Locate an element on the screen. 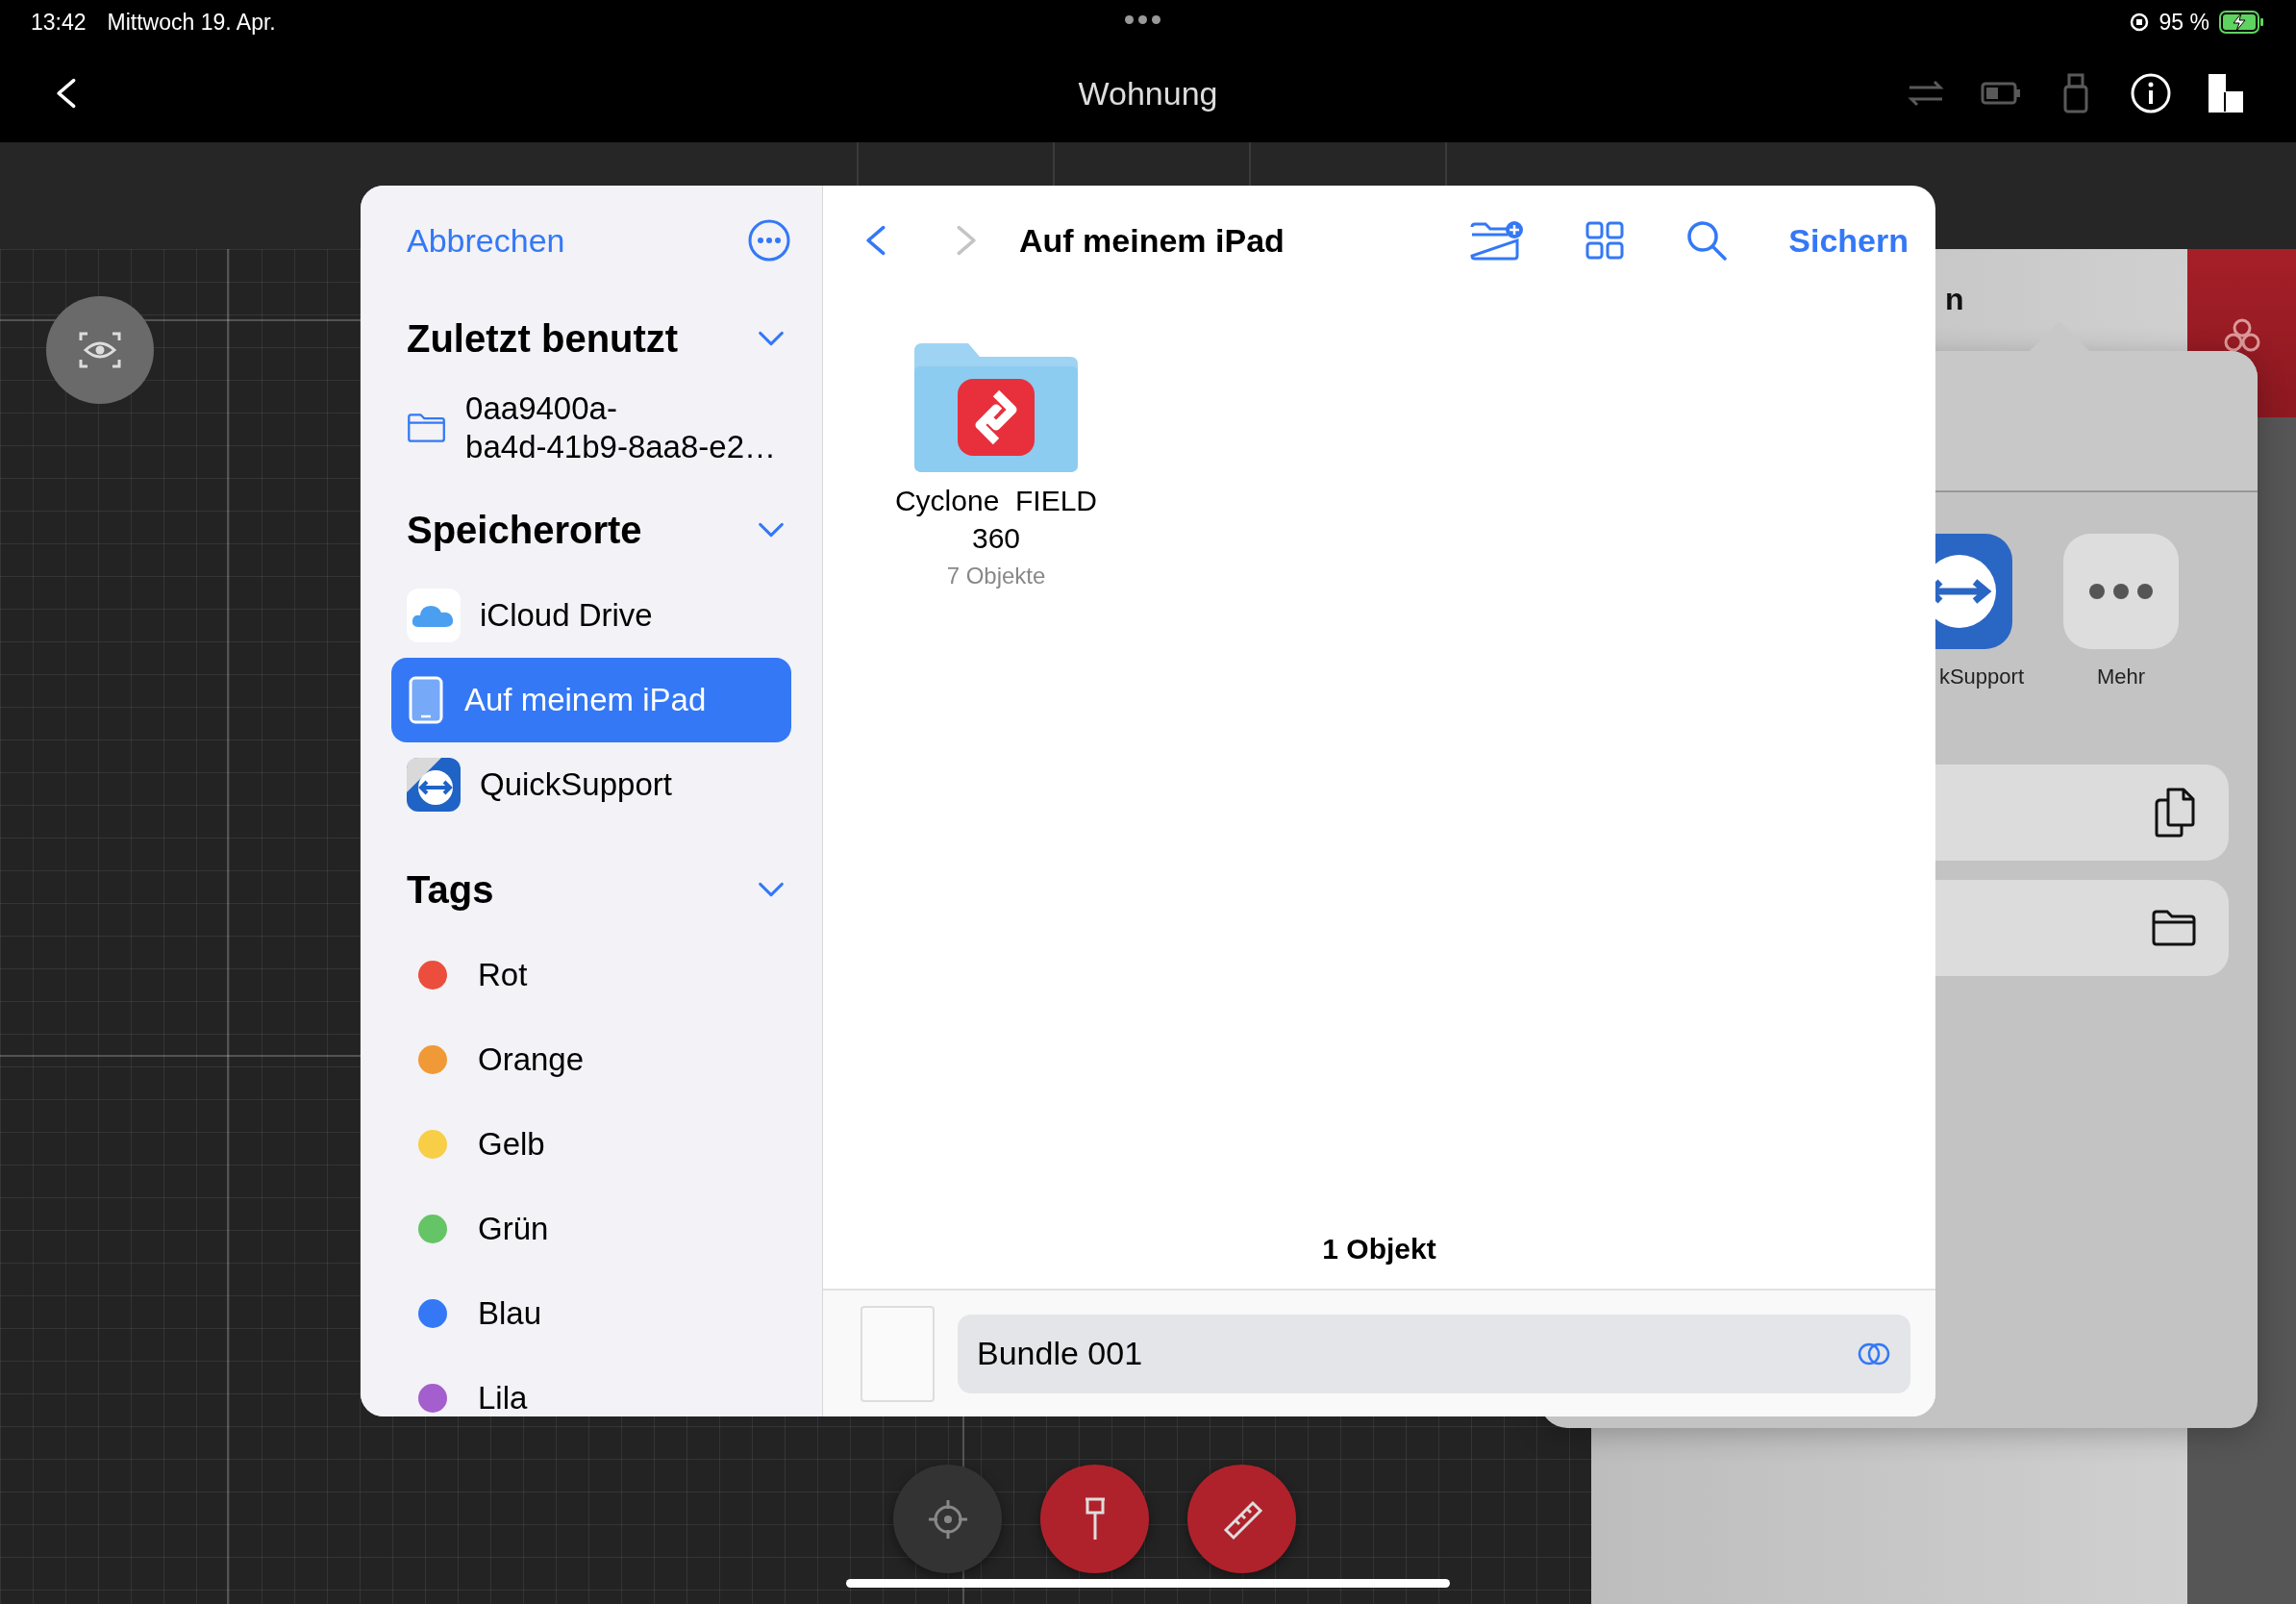 This screenshot has width=2296, height=1604. tag-toggle-icon is located at coordinates (1874, 1353).